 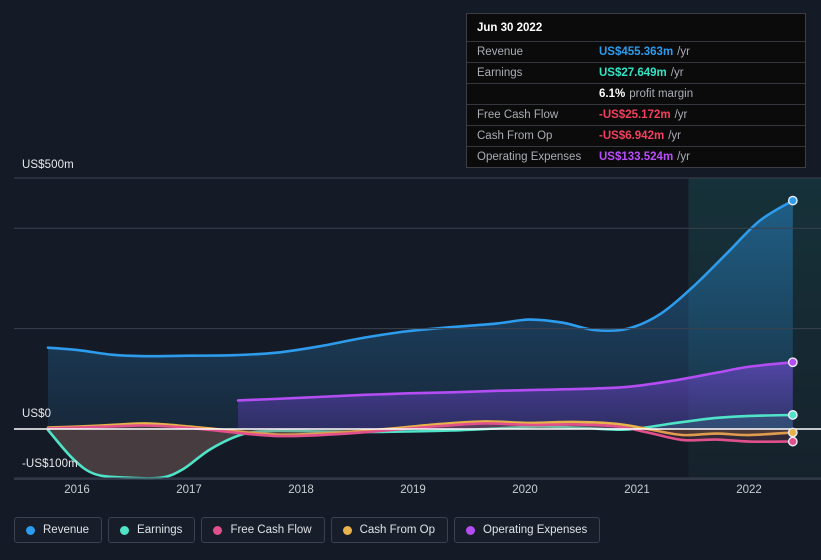 I want to click on legend-item-label: Cash From Op, so click(x=397, y=530).